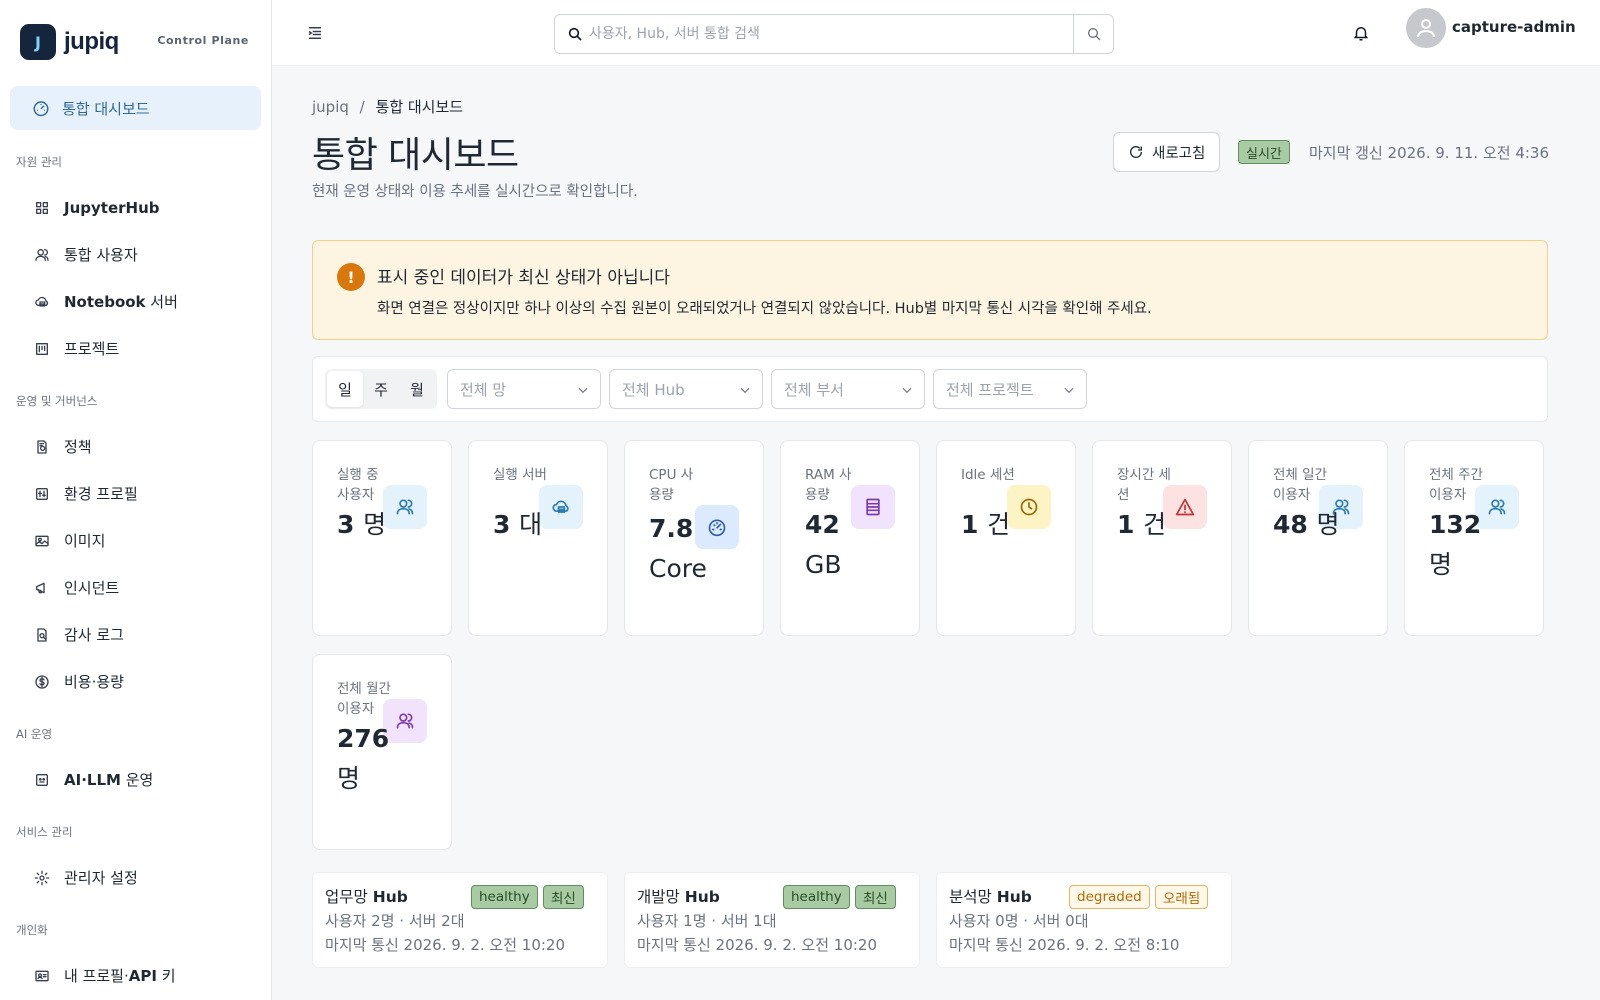 The width and height of the screenshot is (1600, 1000). I want to click on sidebar-item-0-0: JupyterHub, so click(135, 207).